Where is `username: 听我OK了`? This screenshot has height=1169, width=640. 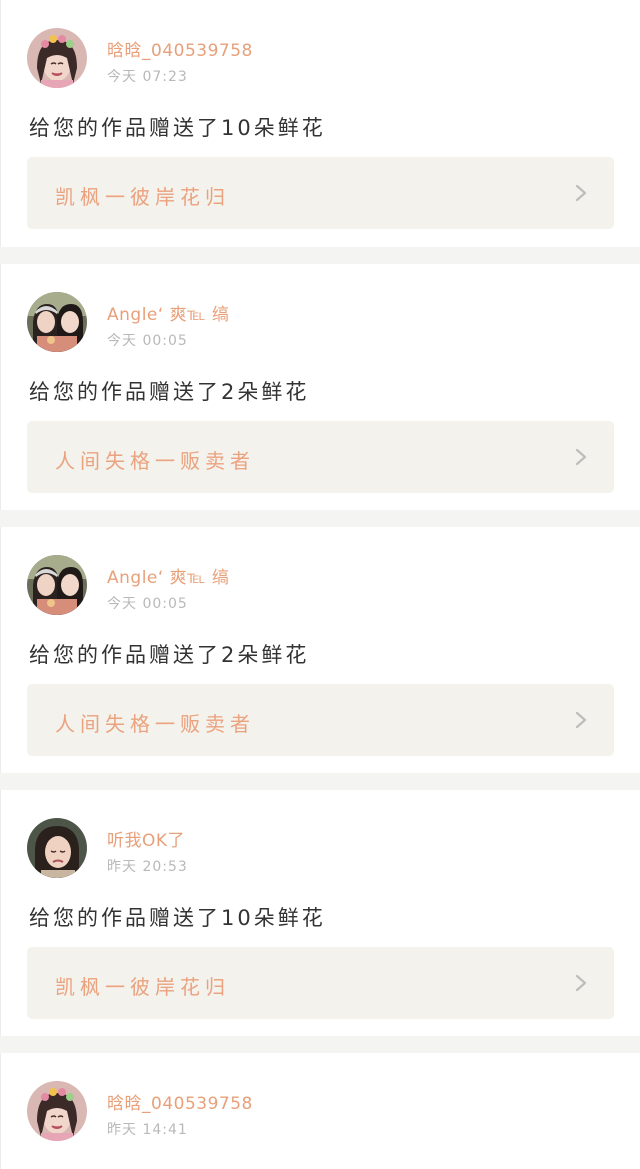
username: 听我OK了 is located at coordinates (146, 838).